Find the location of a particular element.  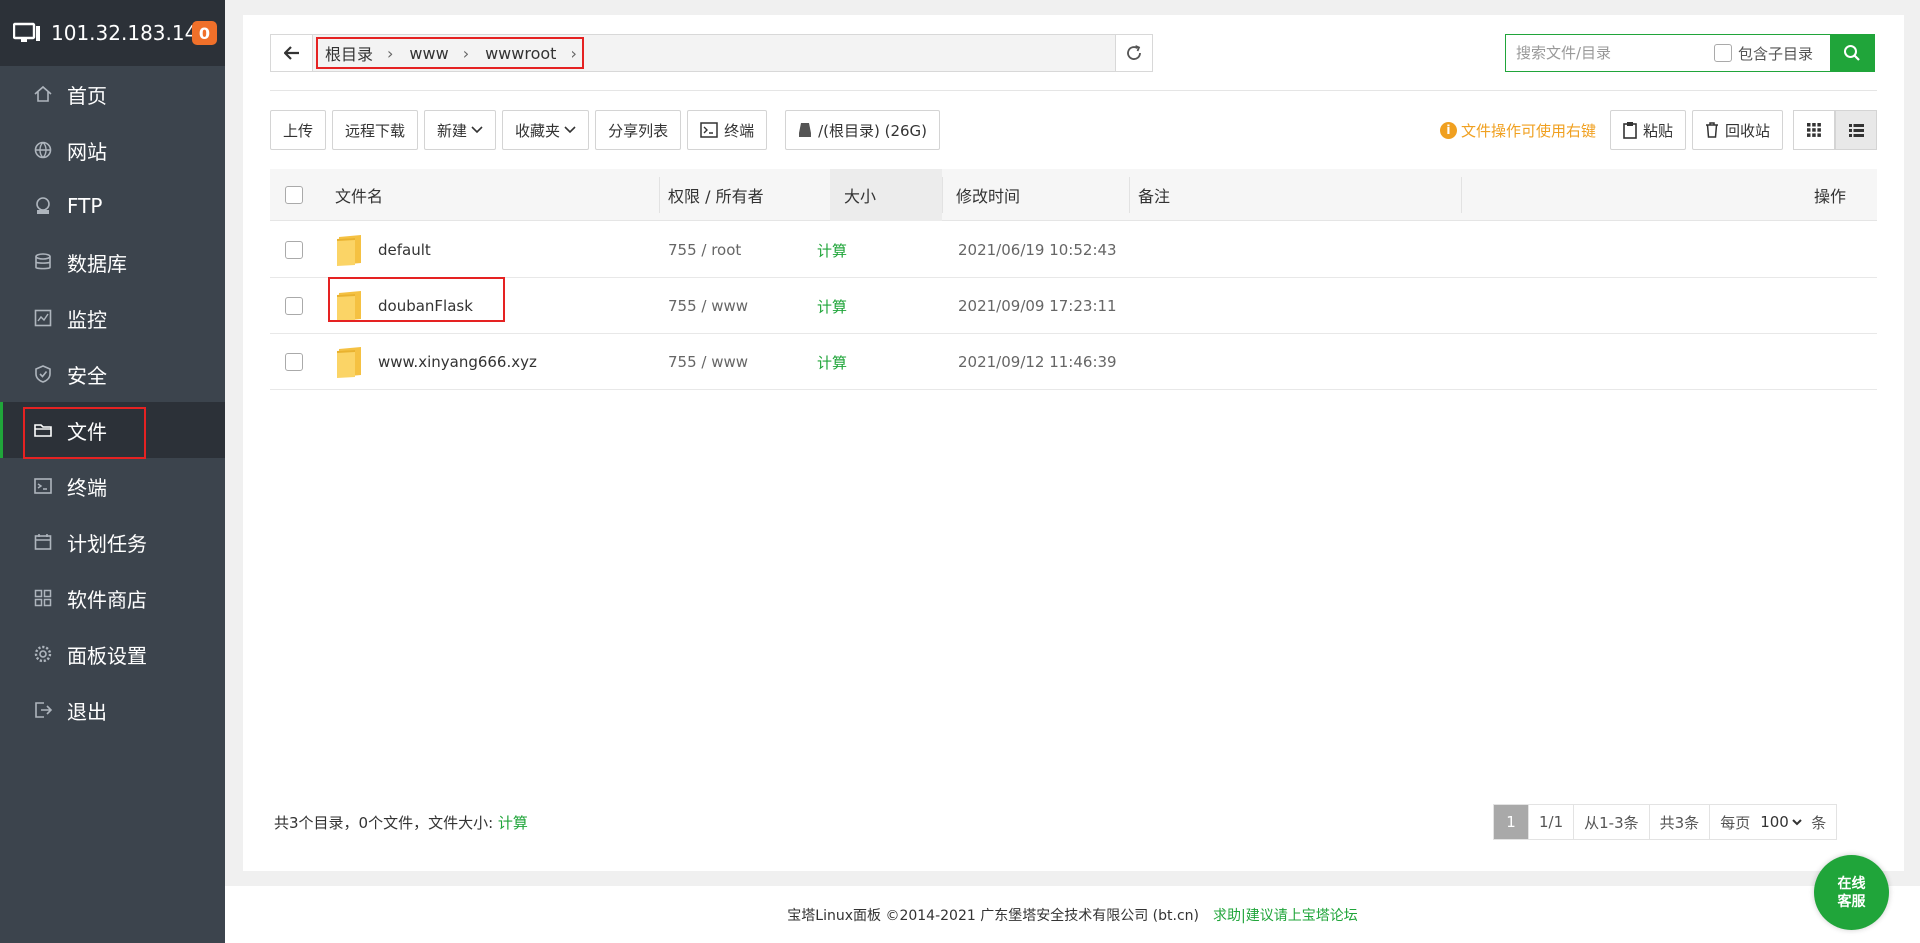

sidebar-item-home: 首页 is located at coordinates (112, 94).